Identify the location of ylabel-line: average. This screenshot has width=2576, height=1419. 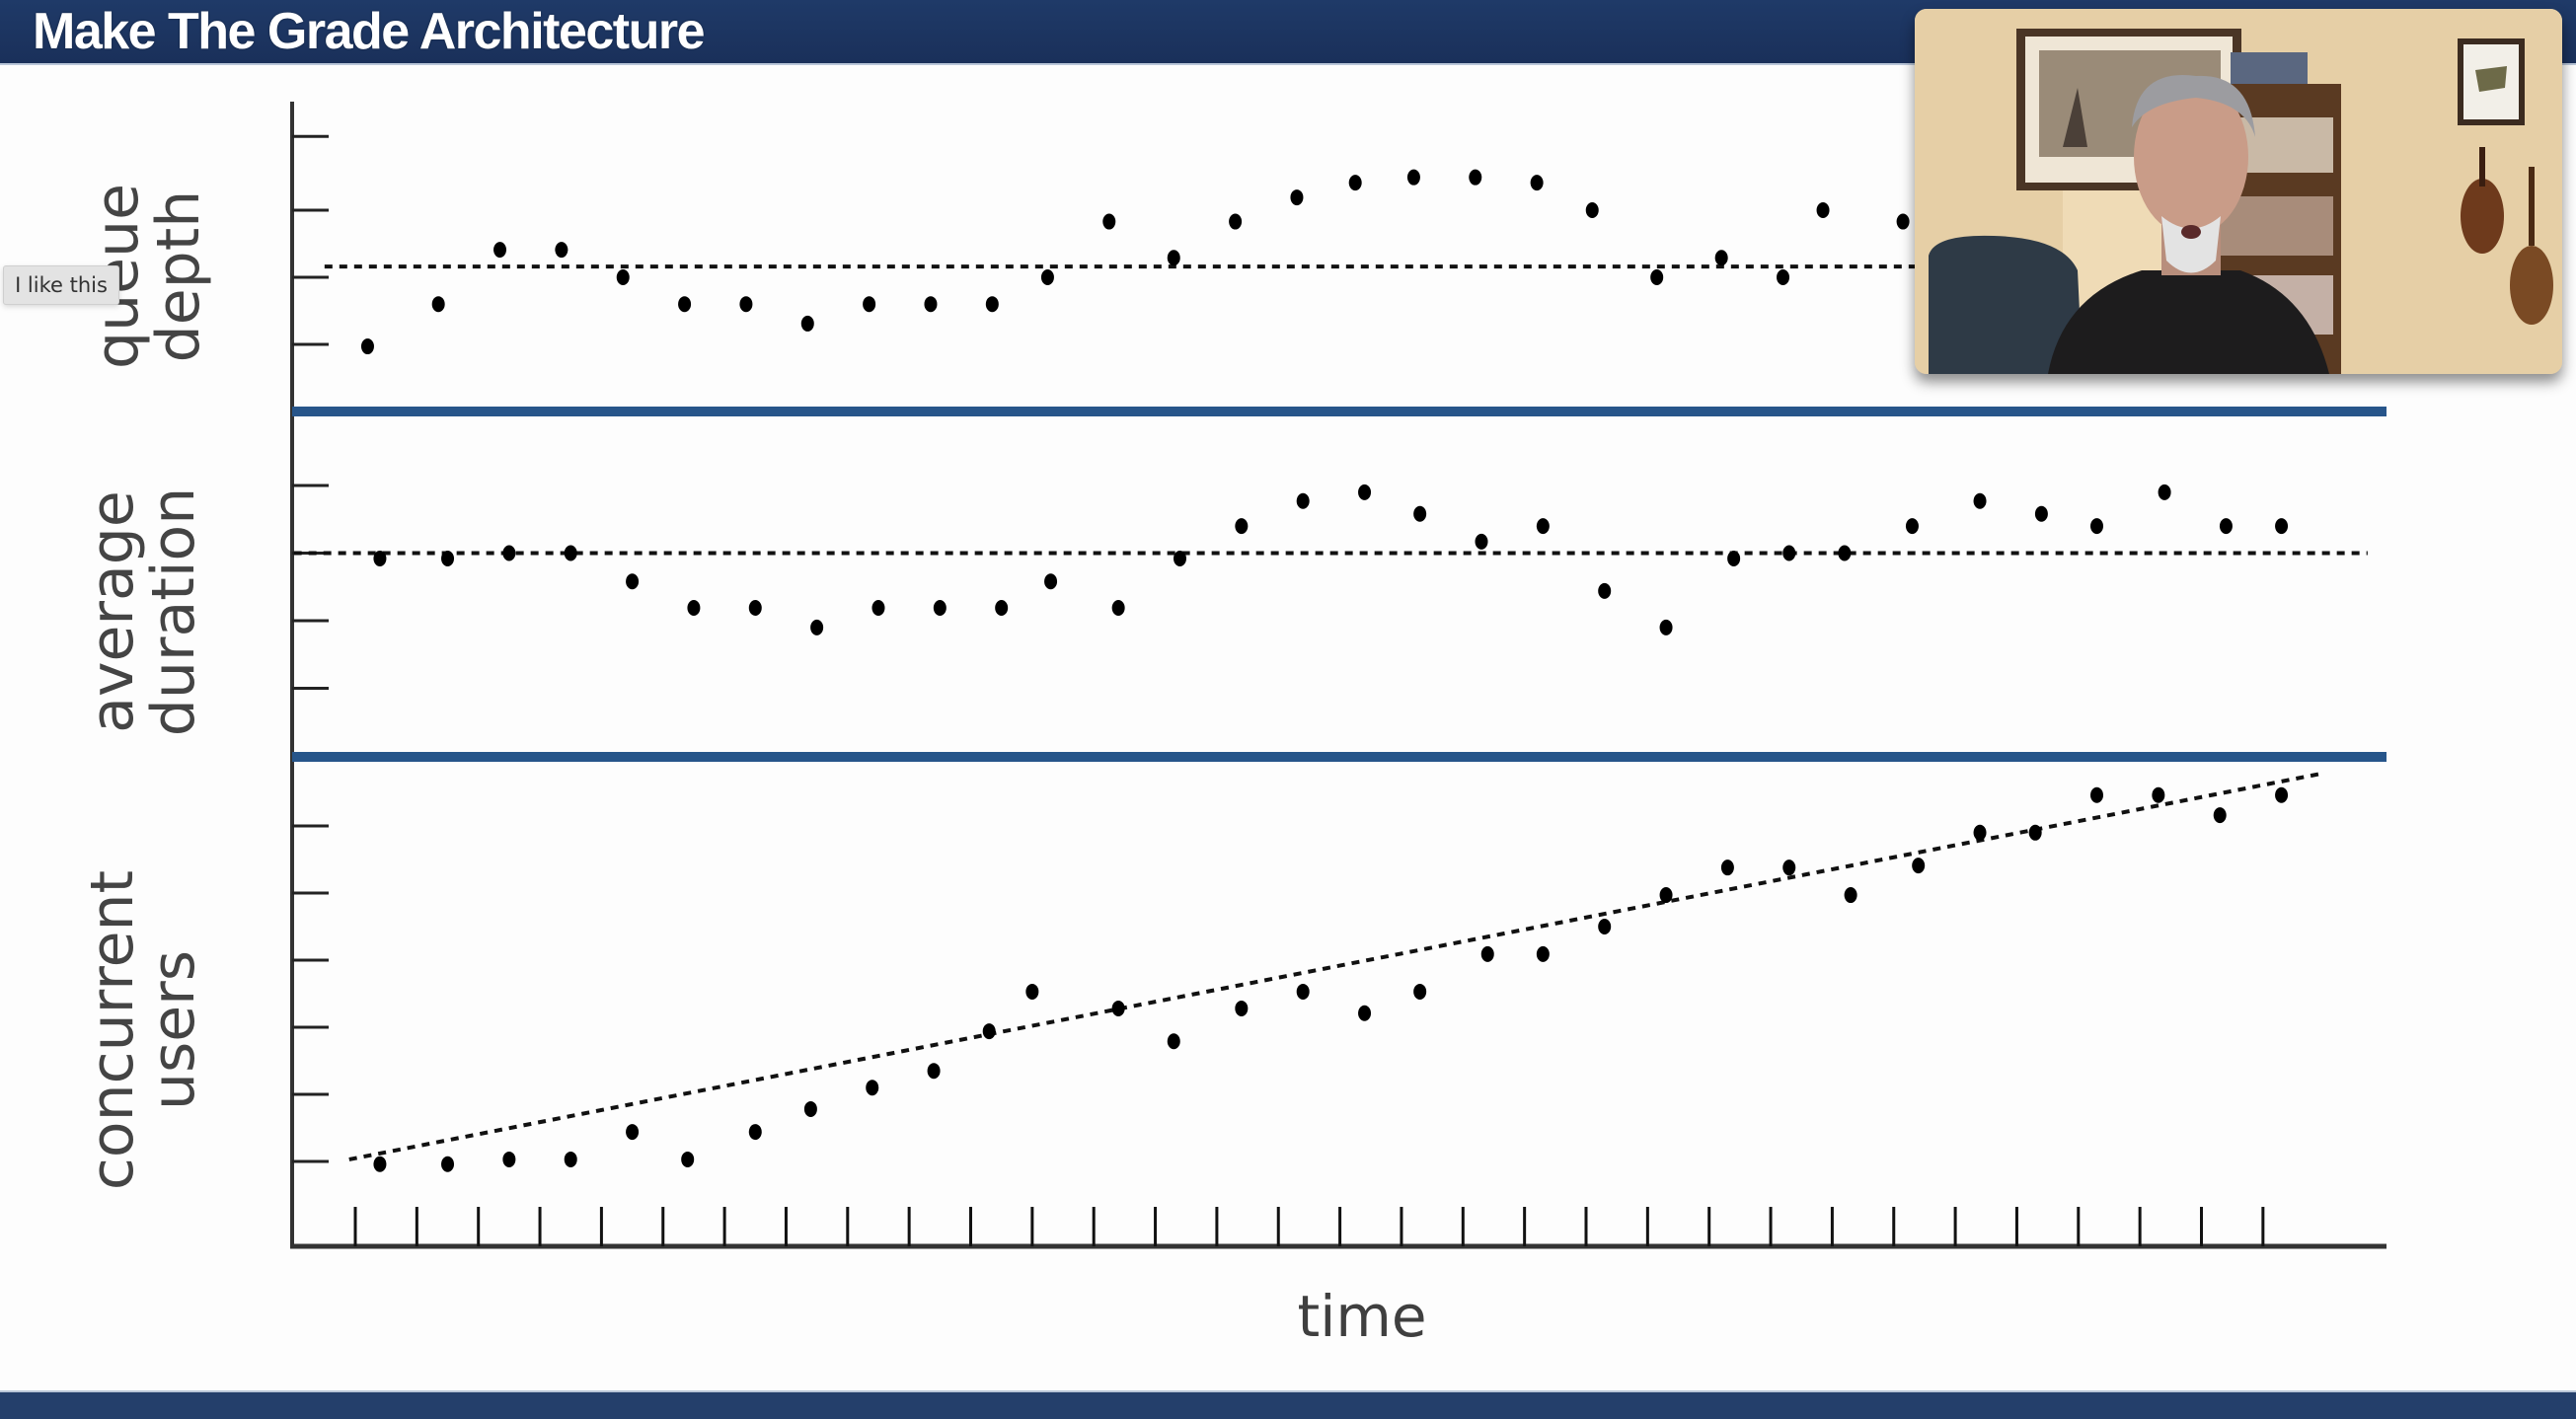
(112, 611).